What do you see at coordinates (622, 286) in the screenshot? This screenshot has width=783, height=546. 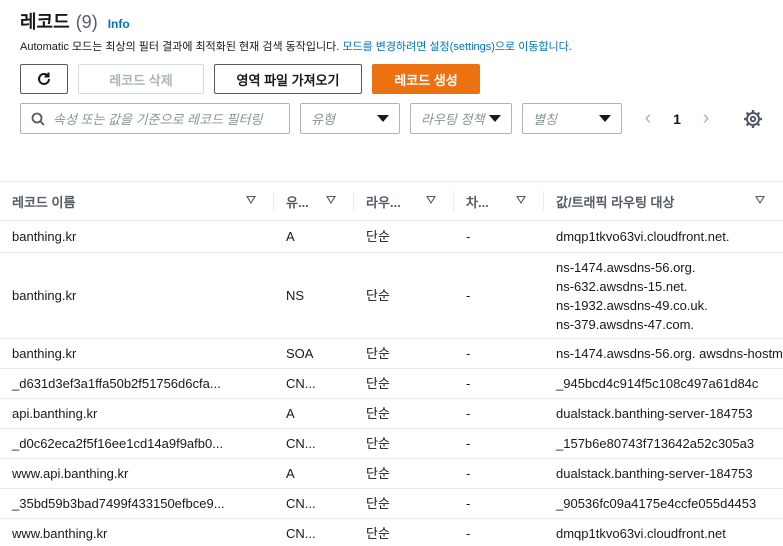 I see `value-line: ns-632.awsdns-15.net.` at bounding box center [622, 286].